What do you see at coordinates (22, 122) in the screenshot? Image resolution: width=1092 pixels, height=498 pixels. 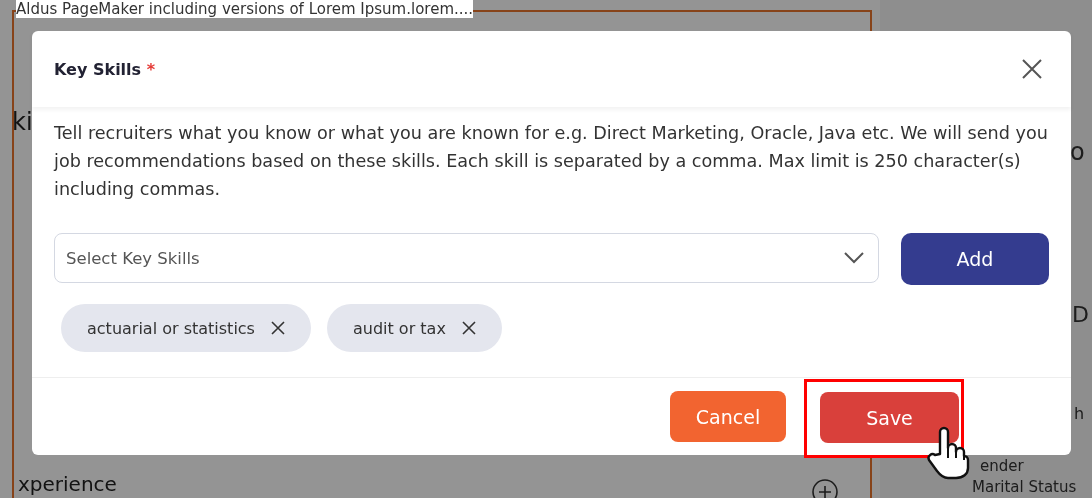 I see `background-heading: ki` at bounding box center [22, 122].